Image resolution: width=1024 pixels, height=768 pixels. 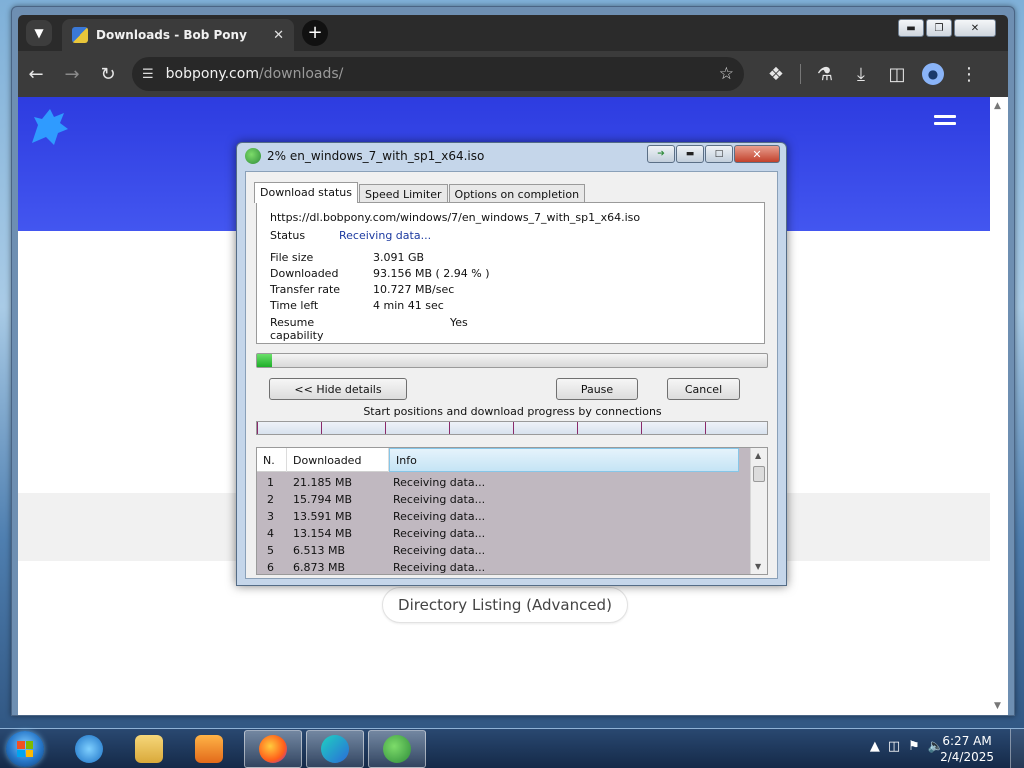 What do you see at coordinates (945, 122) in the screenshot?
I see `hamburger-menu-icon` at bounding box center [945, 122].